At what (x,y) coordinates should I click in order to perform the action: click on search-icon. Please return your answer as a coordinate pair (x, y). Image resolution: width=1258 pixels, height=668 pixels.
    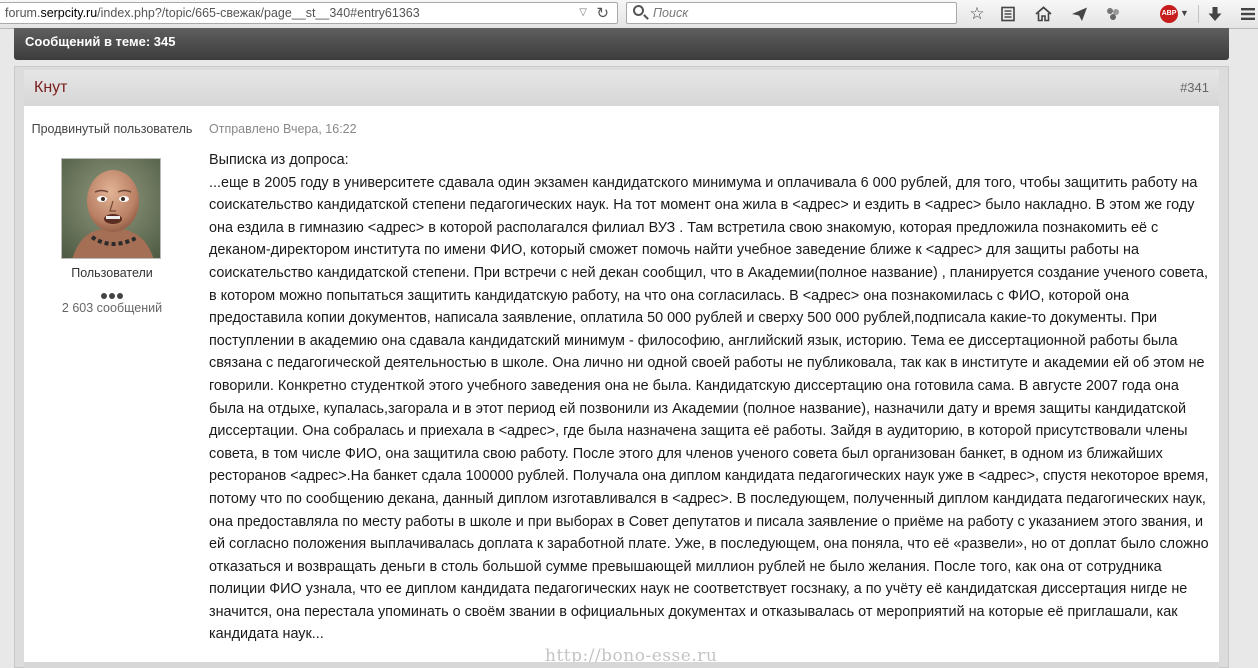
    Looking at the image, I should click on (638, 10).